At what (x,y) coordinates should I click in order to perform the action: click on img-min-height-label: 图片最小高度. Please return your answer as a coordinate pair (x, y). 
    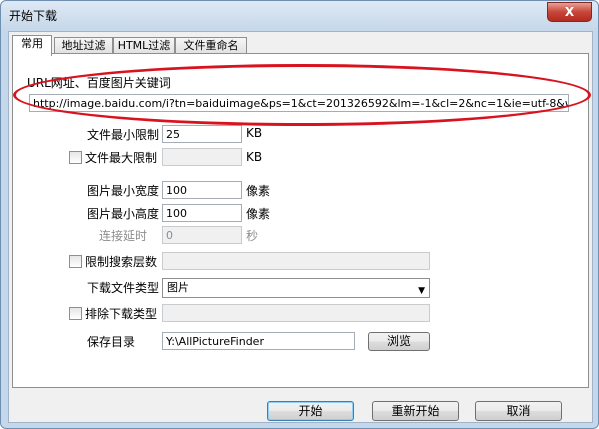
    Looking at the image, I should click on (123, 214).